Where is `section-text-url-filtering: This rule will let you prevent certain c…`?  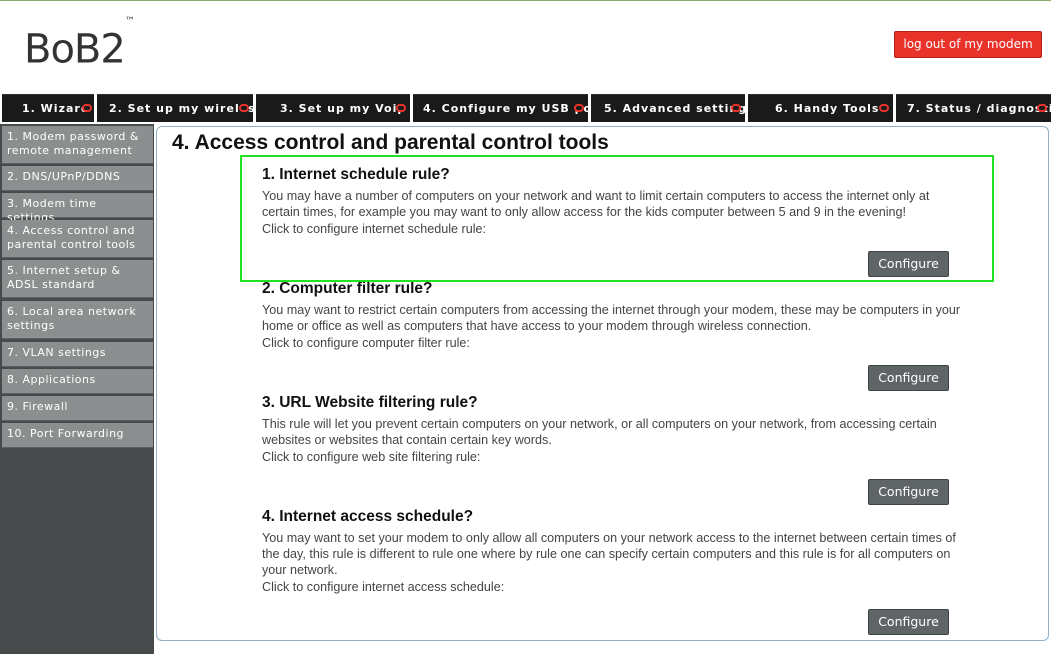
section-text-url-filtering: This rule will let you prevent certain c… is located at coordinates (599, 432).